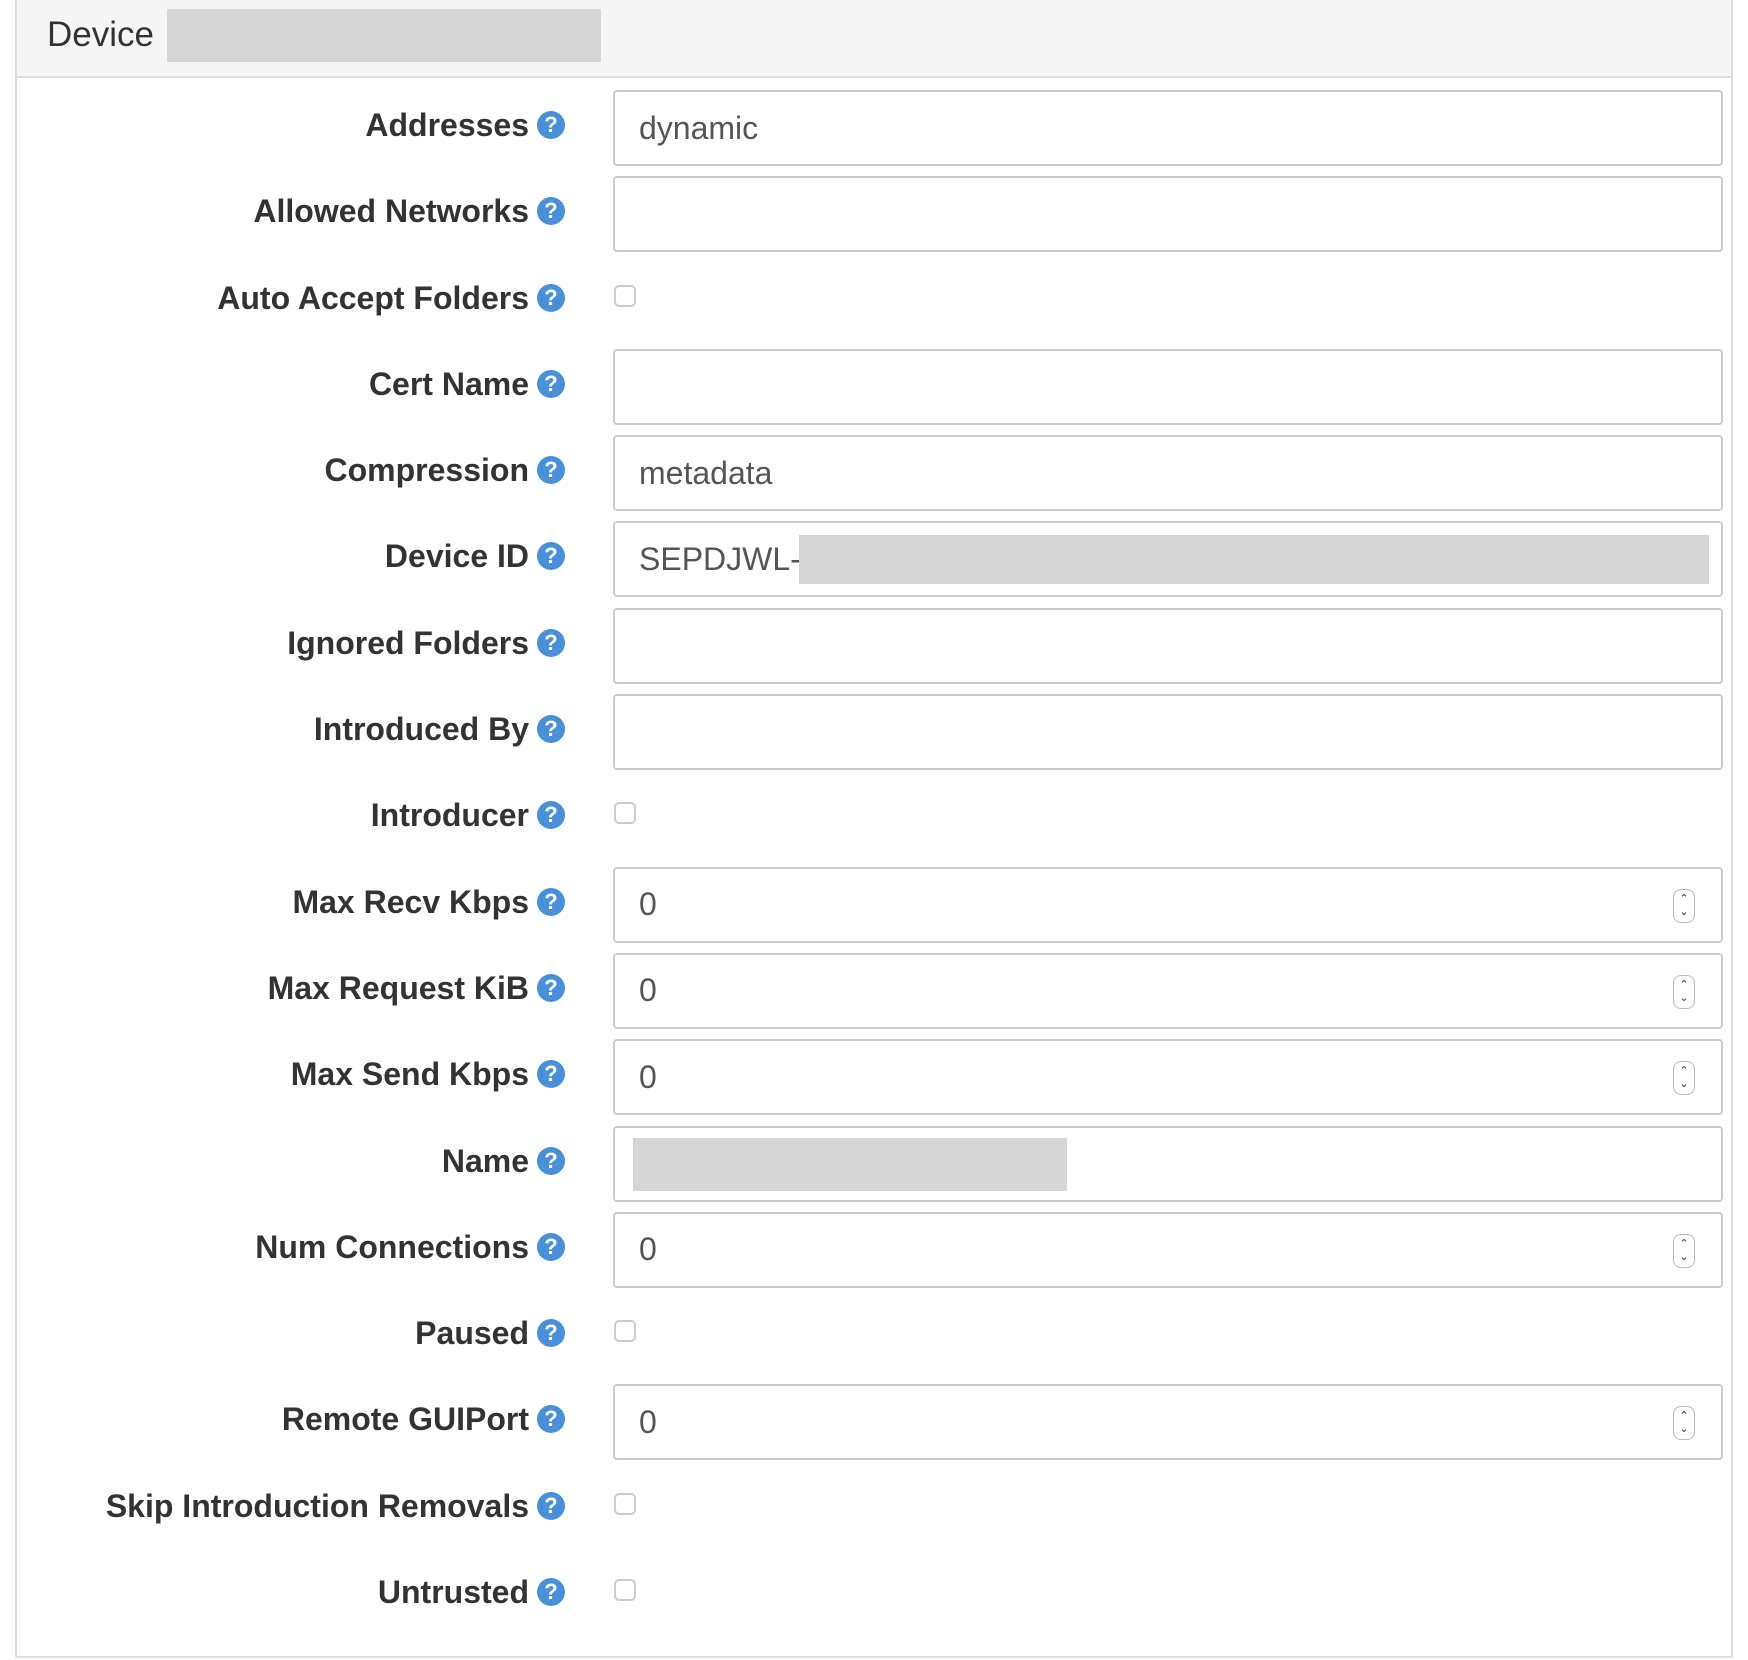 The width and height of the screenshot is (1748, 1660). What do you see at coordinates (471, 1592) in the screenshot?
I see `label-untrusted: Untrusted ?` at bounding box center [471, 1592].